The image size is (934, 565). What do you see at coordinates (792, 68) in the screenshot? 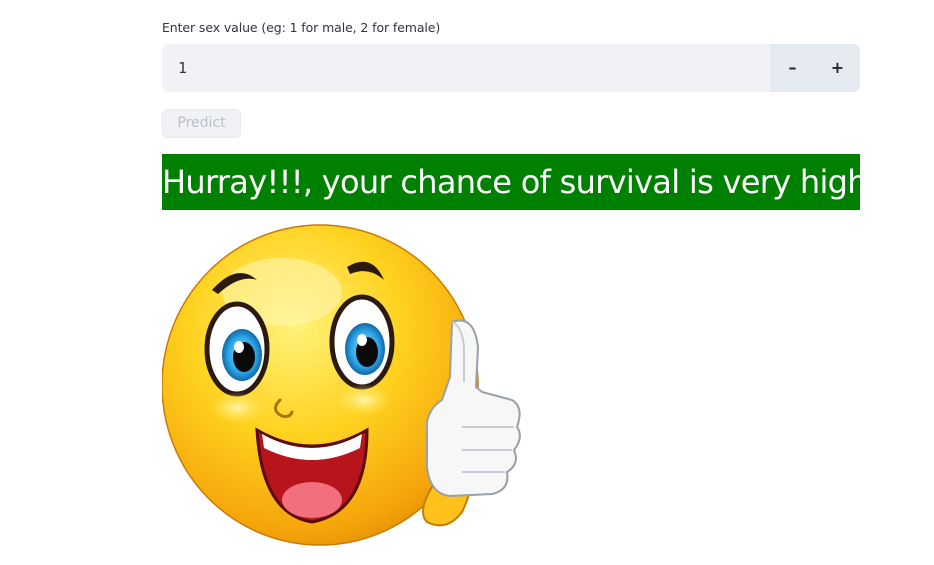
I see `decrement-button: –` at bounding box center [792, 68].